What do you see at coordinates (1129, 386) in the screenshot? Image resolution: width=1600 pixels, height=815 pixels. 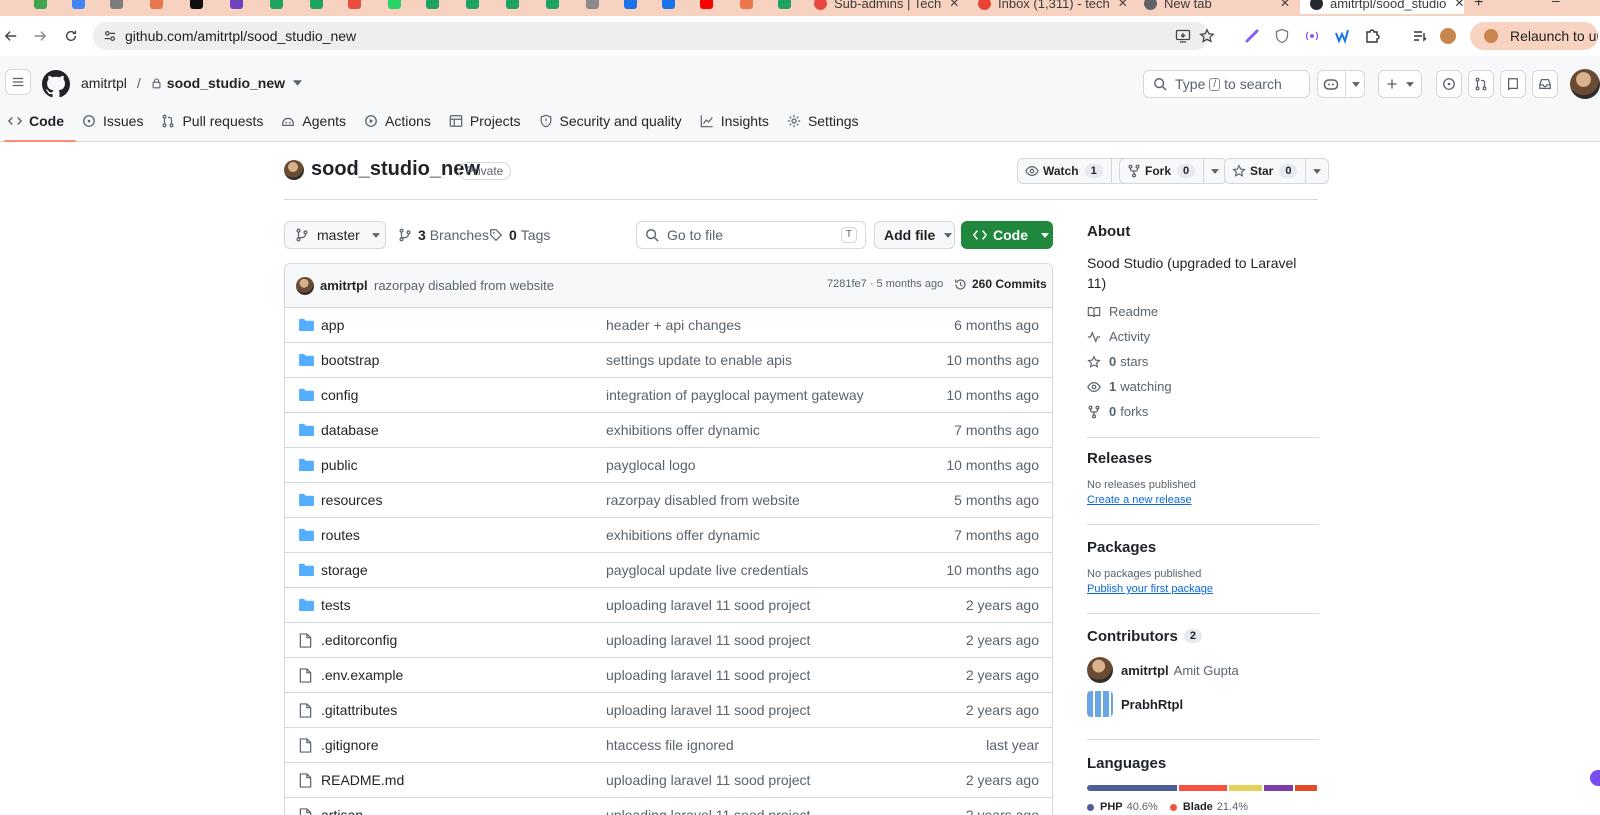 I see `watching-link: 1 watching` at bounding box center [1129, 386].